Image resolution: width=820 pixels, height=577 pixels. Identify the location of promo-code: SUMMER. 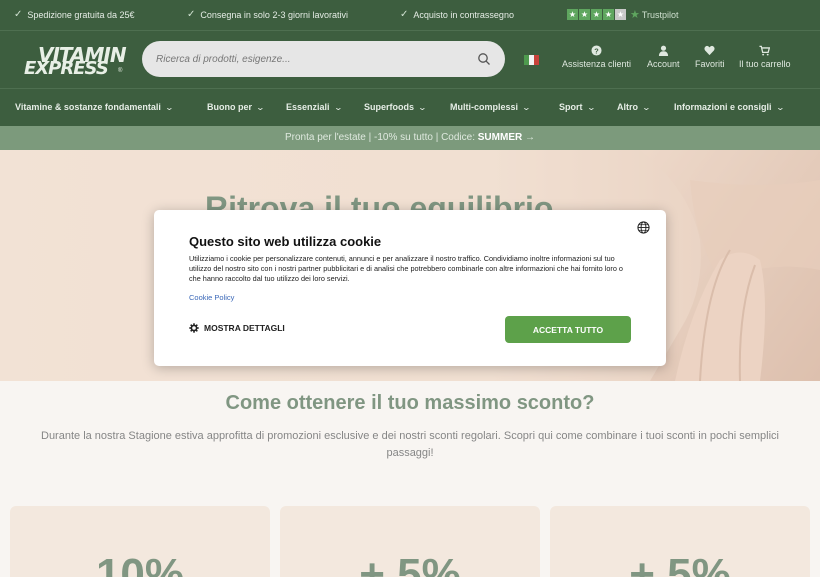
(500, 137).